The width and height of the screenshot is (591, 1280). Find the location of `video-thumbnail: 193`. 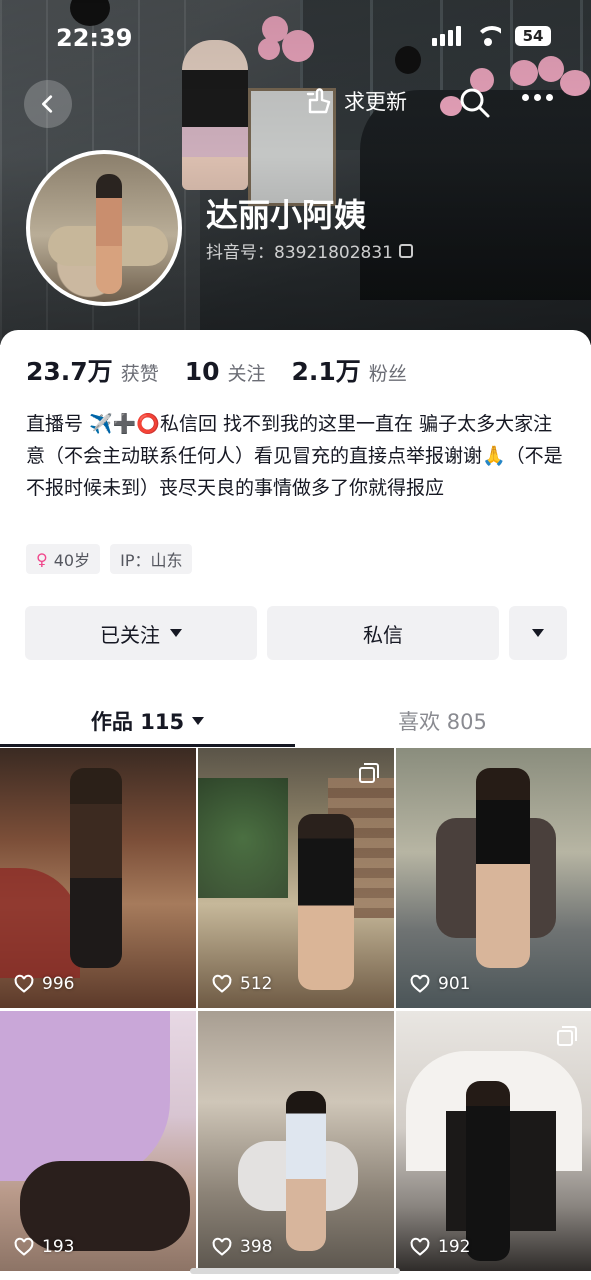

video-thumbnail: 193 is located at coordinates (98, 1141).